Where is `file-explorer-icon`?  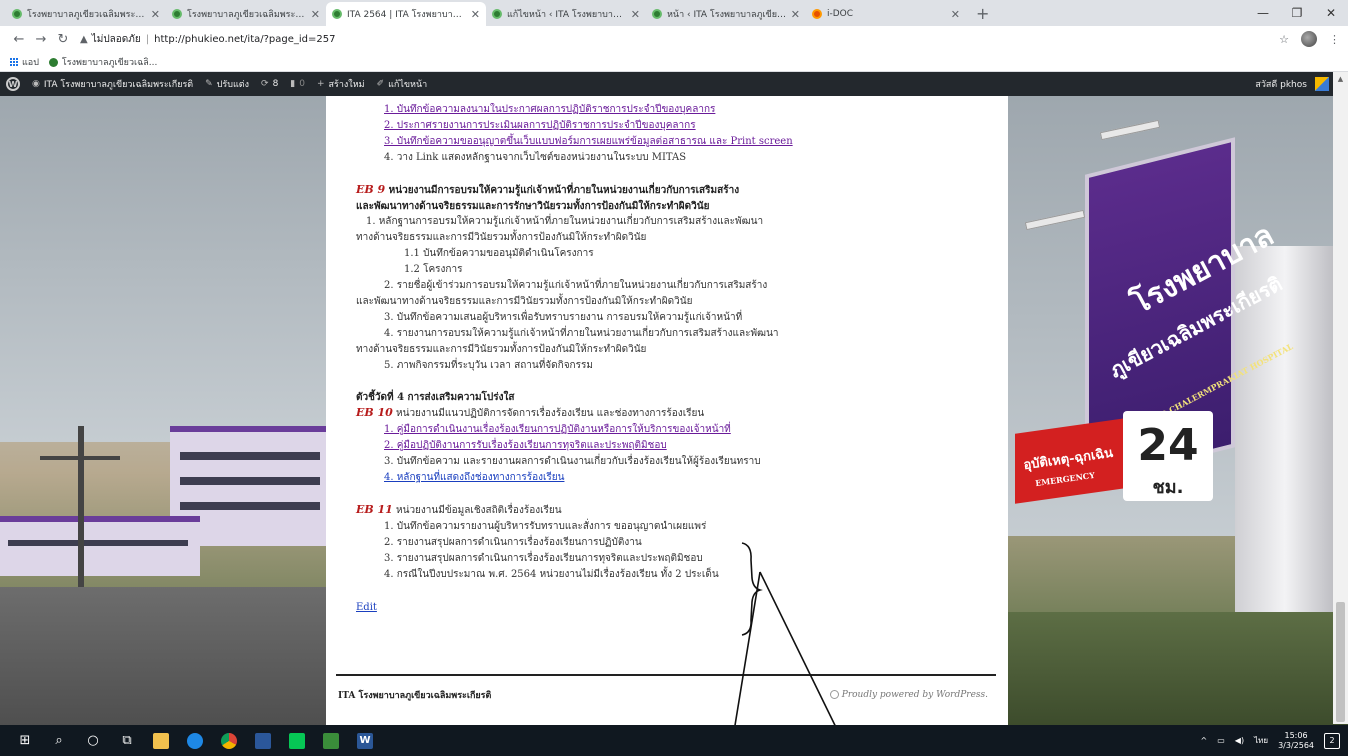 file-explorer-icon is located at coordinates (161, 740).